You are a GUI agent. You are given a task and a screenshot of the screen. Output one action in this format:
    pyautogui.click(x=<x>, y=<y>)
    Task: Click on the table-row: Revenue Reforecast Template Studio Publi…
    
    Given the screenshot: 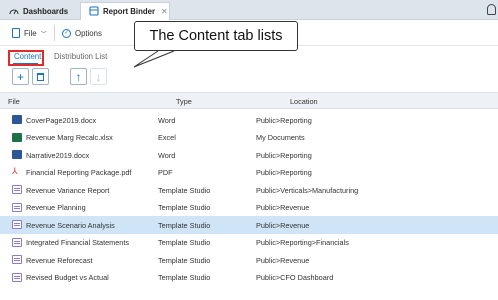 What is the action you would take?
    pyautogui.click(x=249, y=260)
    